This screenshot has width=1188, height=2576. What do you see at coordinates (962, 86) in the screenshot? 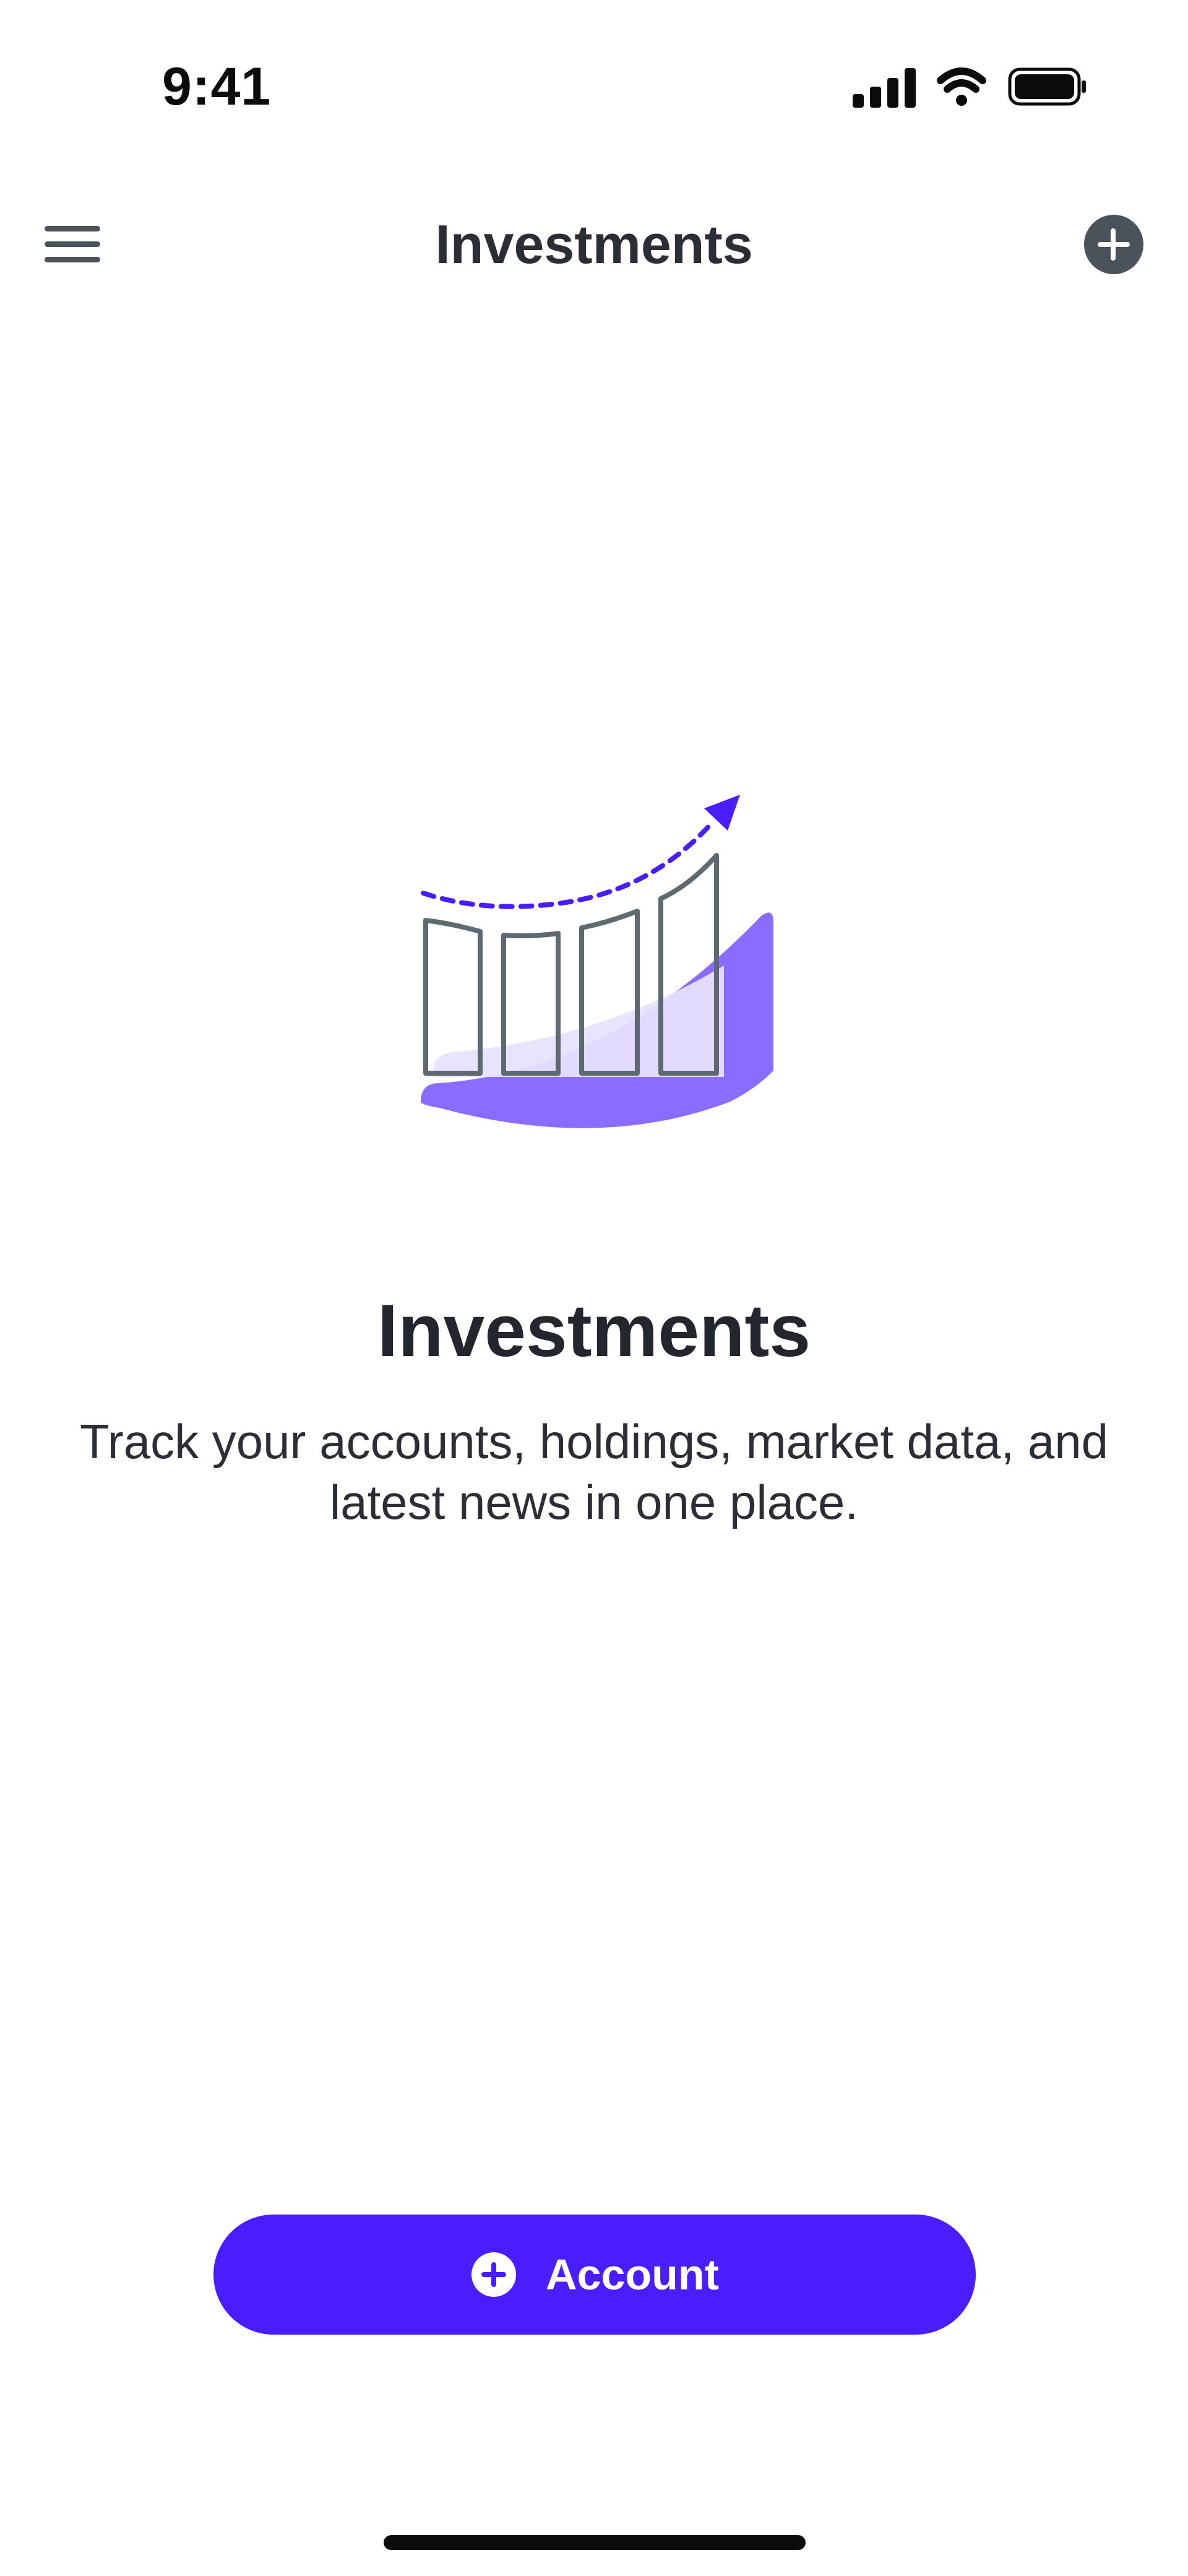
I see `wifi-icon` at bounding box center [962, 86].